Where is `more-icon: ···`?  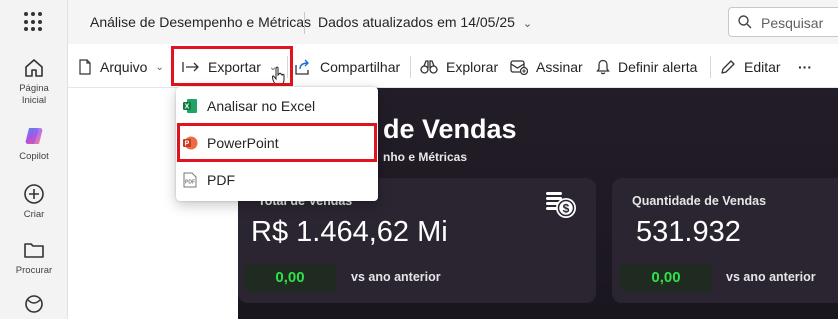 more-icon: ··· is located at coordinates (805, 67).